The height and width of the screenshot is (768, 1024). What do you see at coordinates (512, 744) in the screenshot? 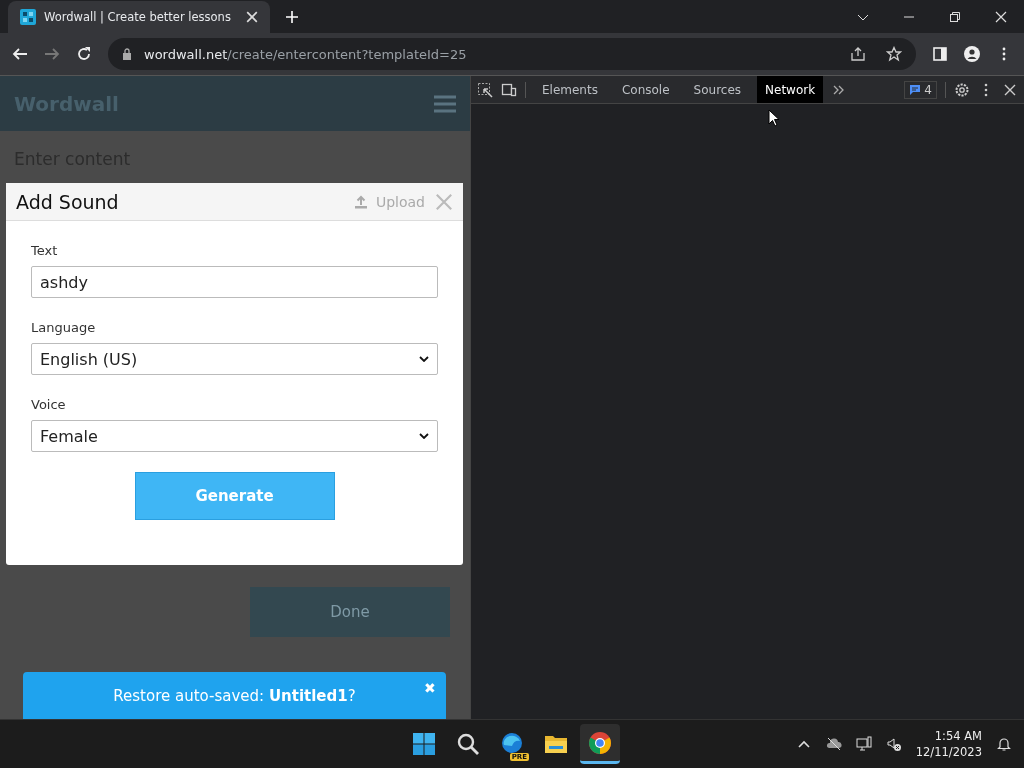
I see `browser-logo-icon` at bounding box center [512, 744].